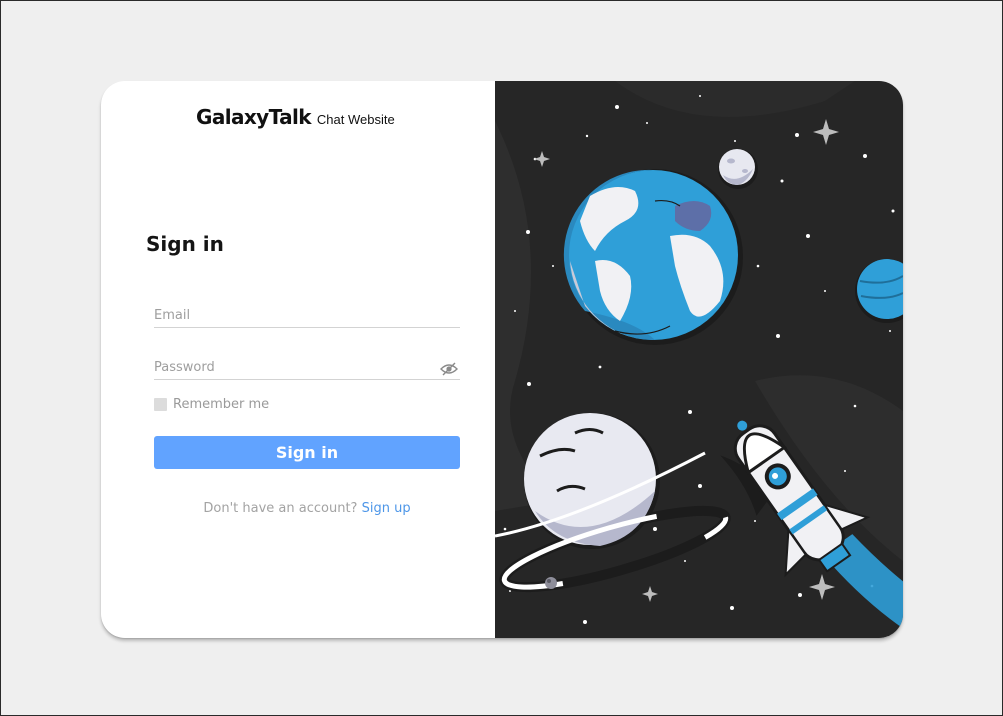 Image resolution: width=1003 pixels, height=716 pixels. What do you see at coordinates (653, 257) in the screenshot?
I see `earth-planet` at bounding box center [653, 257].